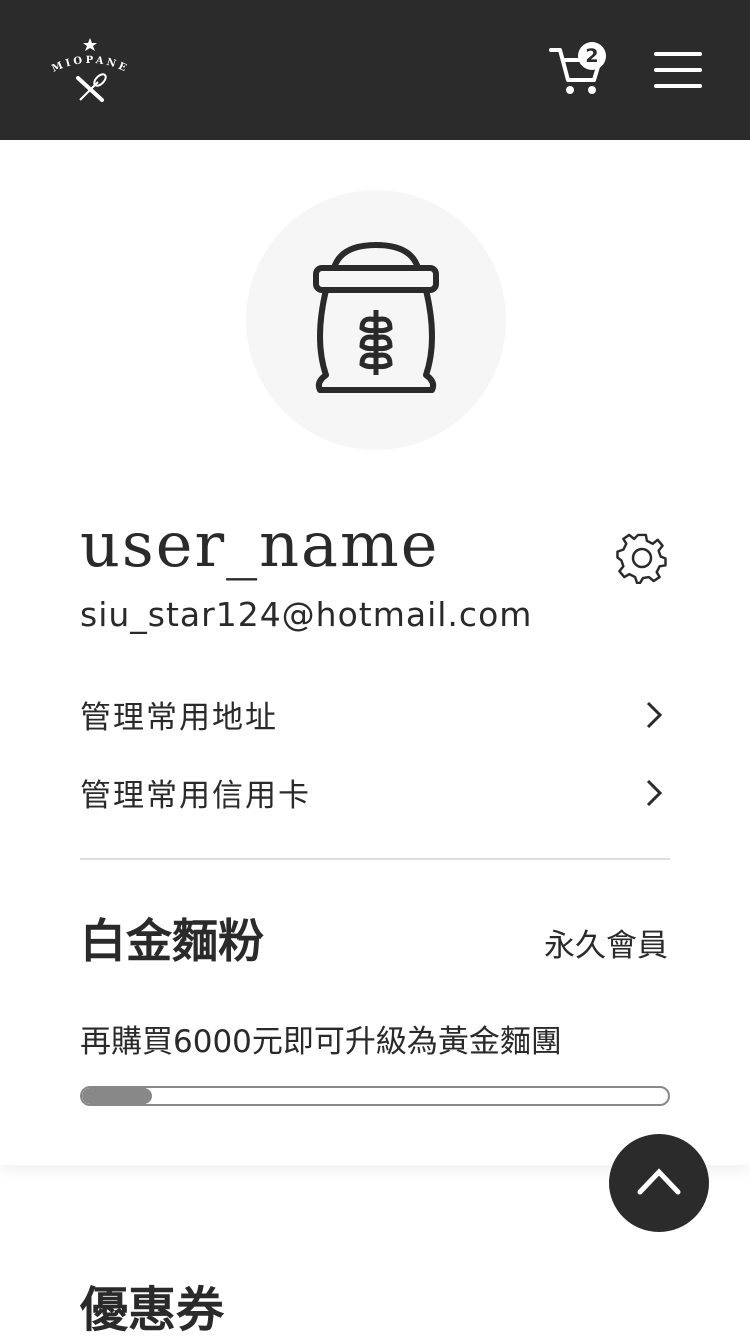 This screenshot has height=1340, width=750. Describe the element at coordinates (306, 614) in the screenshot. I see `user-email: siu_star124@hotmail.com` at that location.